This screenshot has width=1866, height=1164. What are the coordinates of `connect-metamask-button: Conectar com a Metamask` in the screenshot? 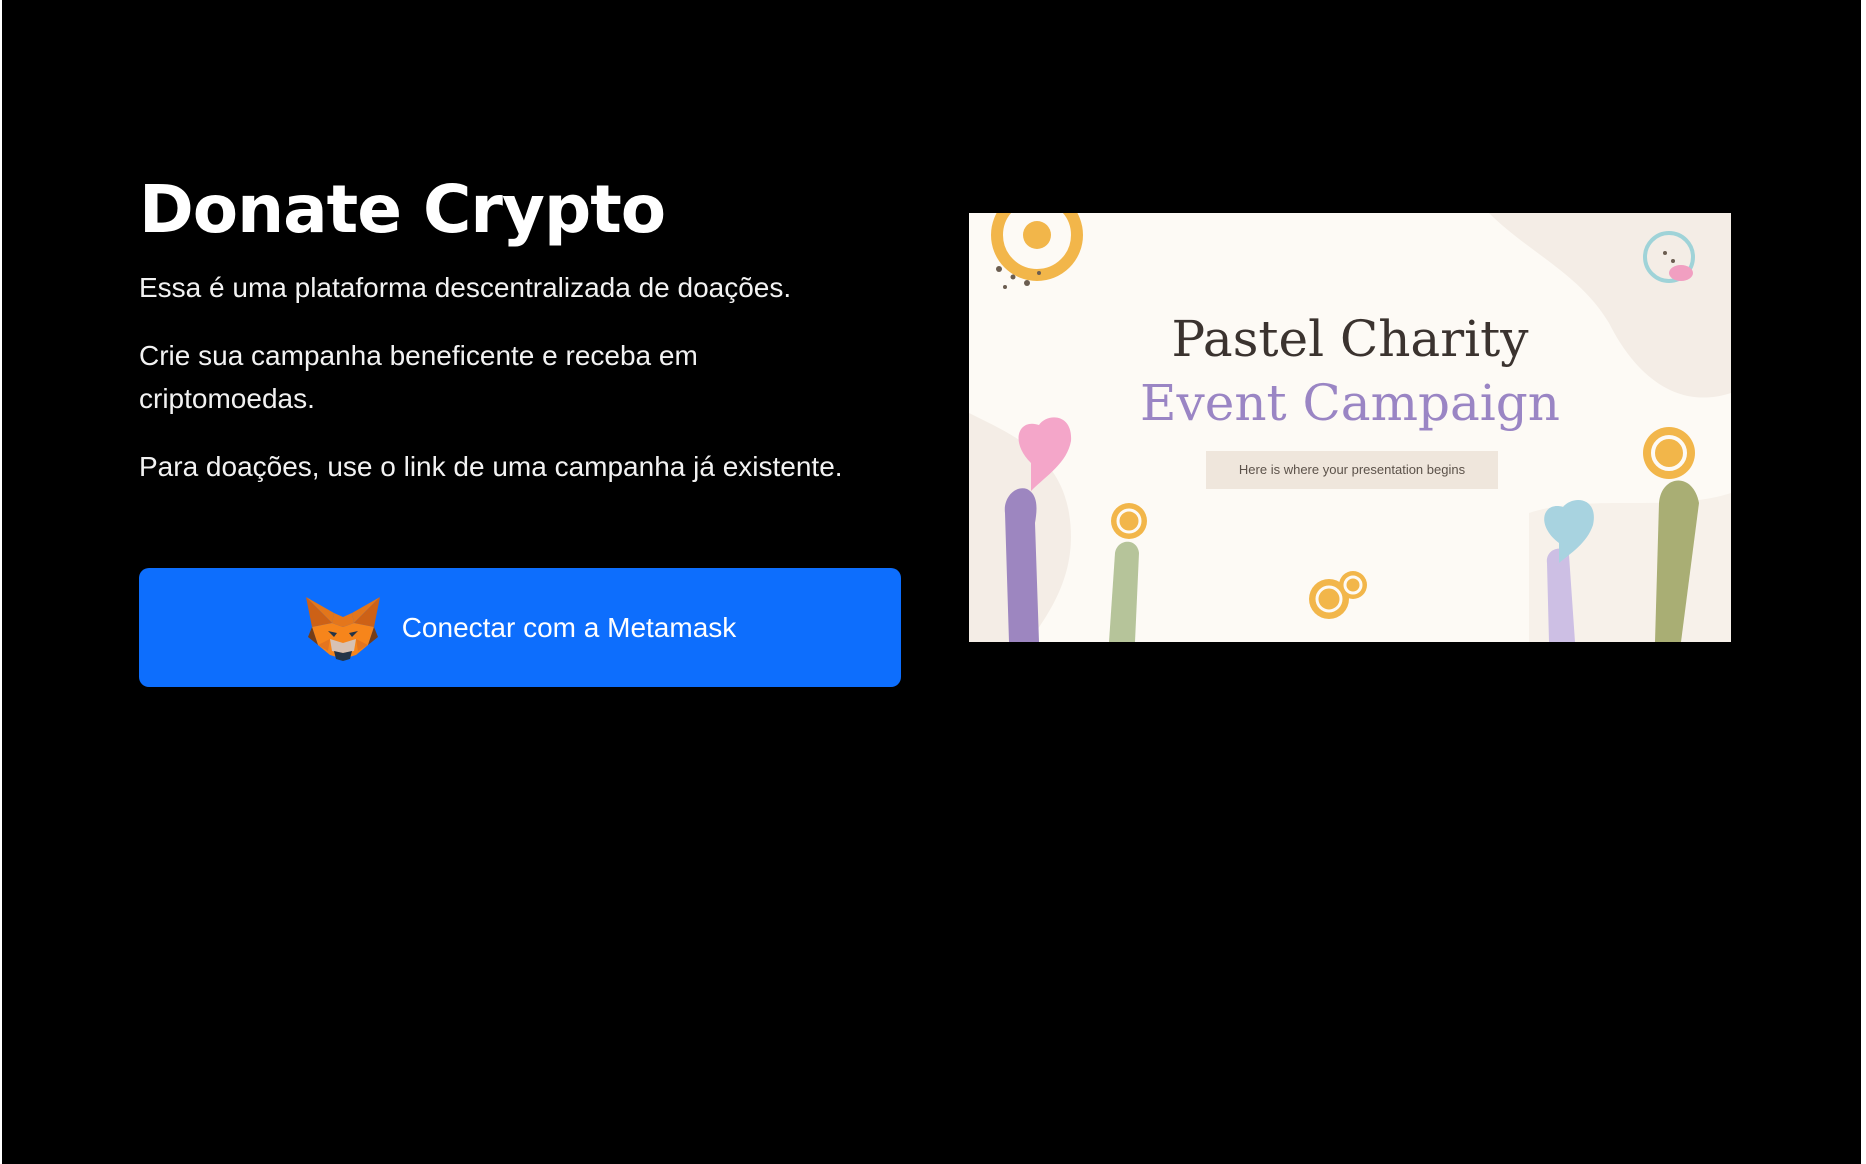 It's located at (520, 627).